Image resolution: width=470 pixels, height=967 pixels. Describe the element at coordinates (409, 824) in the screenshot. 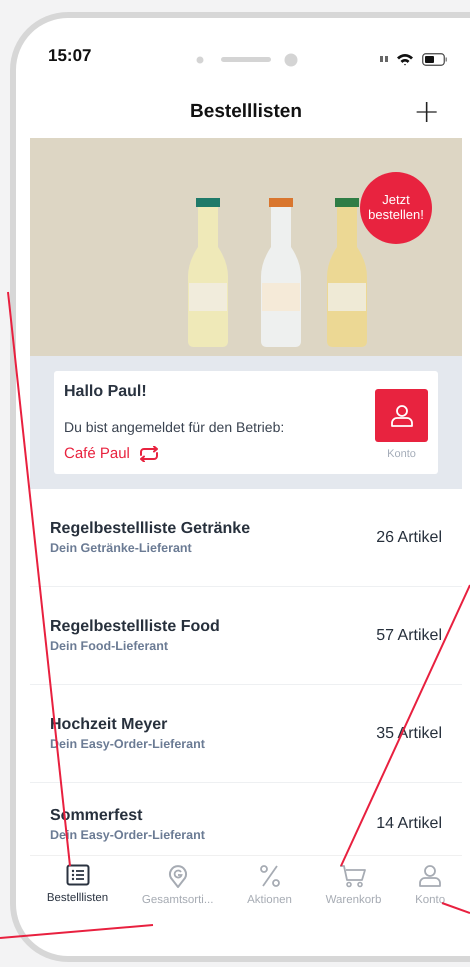

I see `item-count: 14 Artikel` at that location.